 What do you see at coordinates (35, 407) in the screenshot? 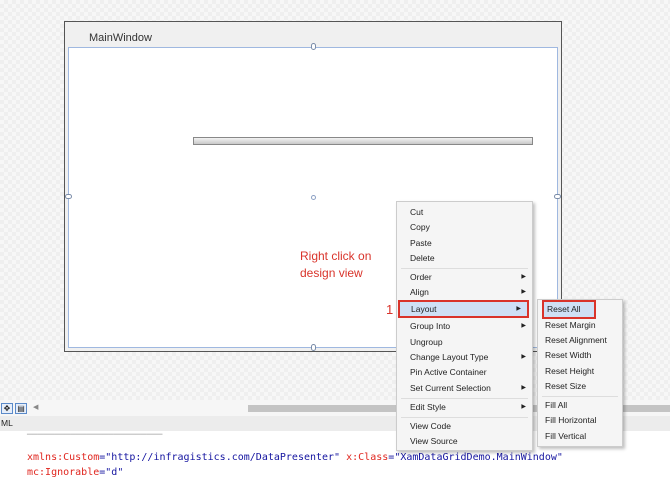
I see `scroll-left-icon: ◀` at bounding box center [35, 407].